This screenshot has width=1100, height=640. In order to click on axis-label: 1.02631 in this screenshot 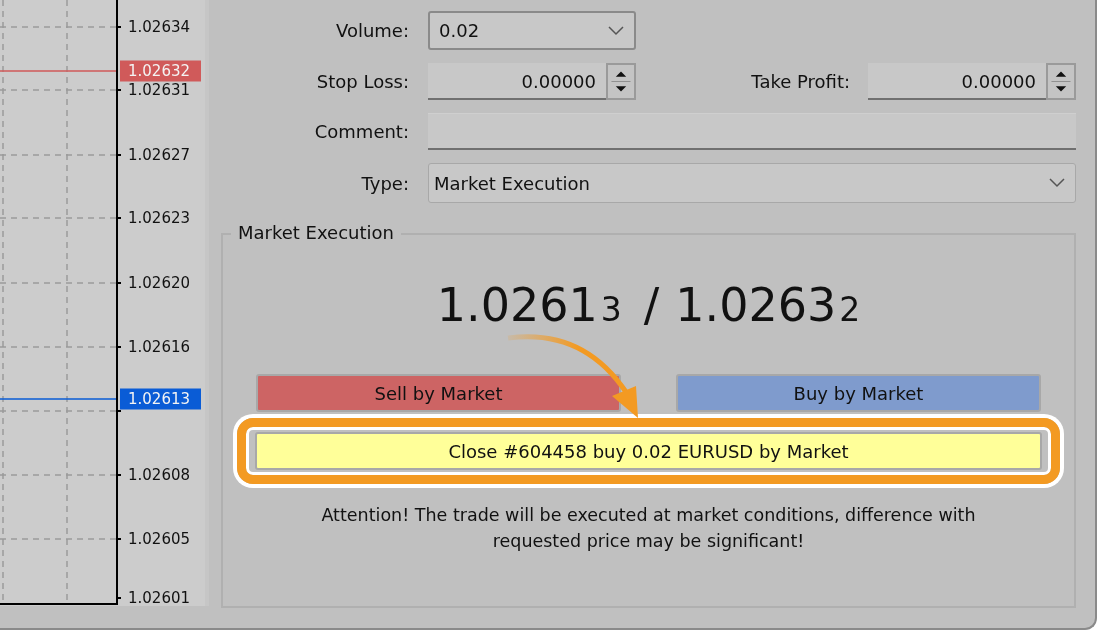, I will do `click(159, 90)`.